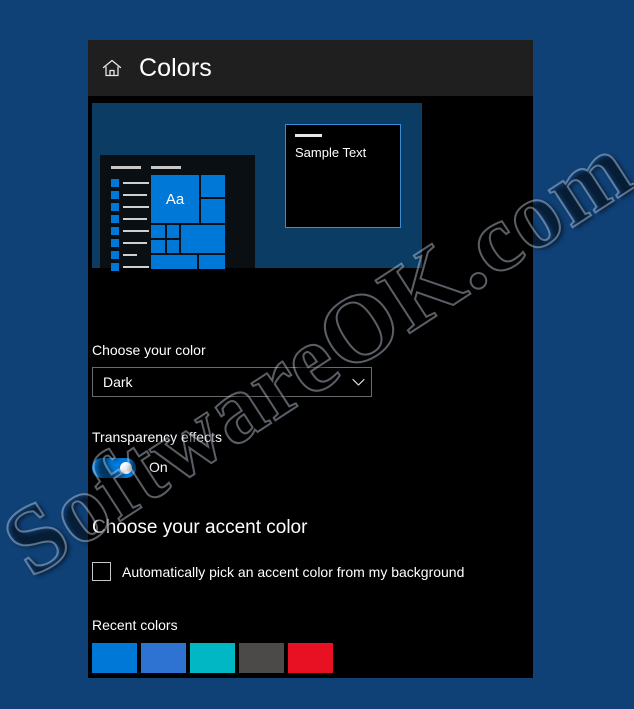 This screenshot has width=634, height=709. What do you see at coordinates (358, 382) in the screenshot?
I see `chevron-down-icon` at bounding box center [358, 382].